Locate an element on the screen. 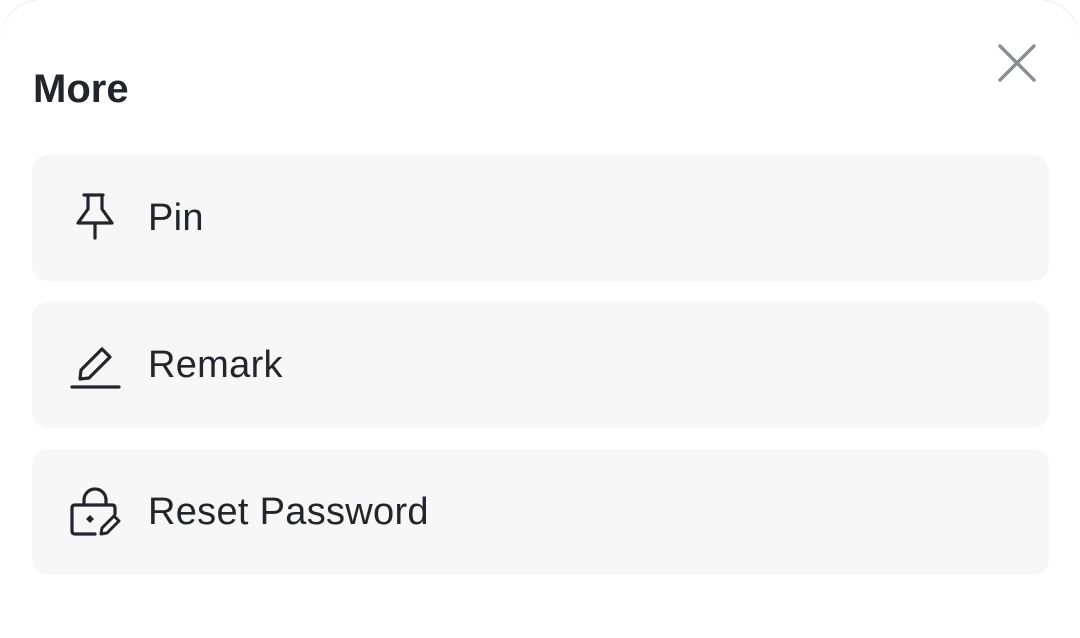 This screenshot has width=1080, height=638. close-button is located at coordinates (1017, 63).